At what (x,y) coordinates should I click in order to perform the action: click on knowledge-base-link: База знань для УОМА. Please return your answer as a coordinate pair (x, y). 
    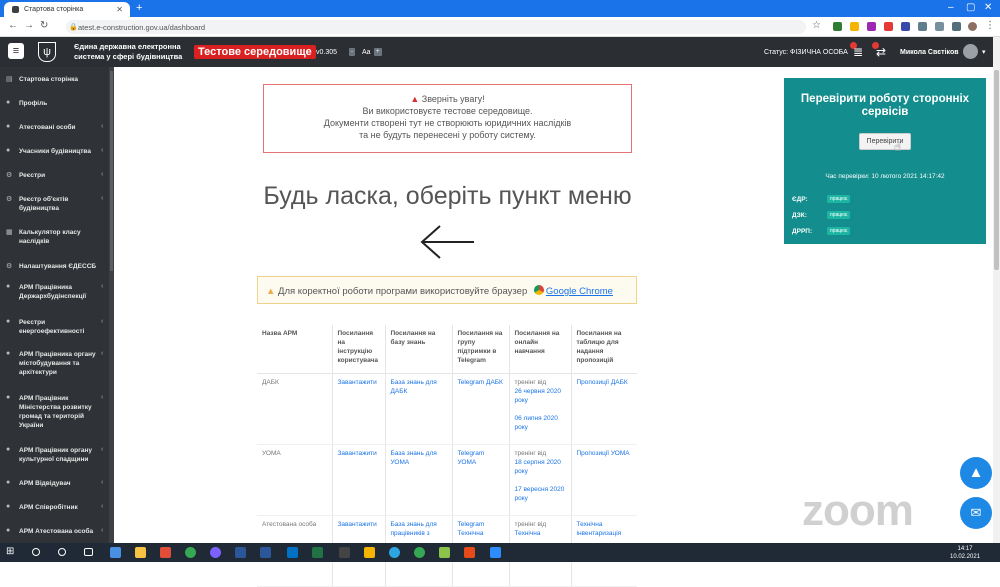
    Looking at the image, I should click on (414, 458).